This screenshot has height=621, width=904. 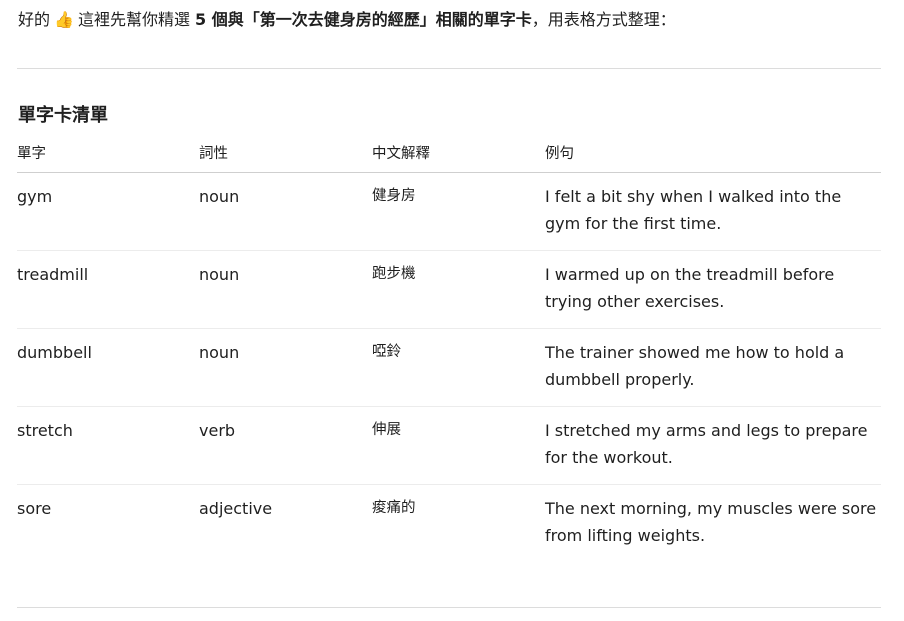 I want to click on word-cell: sore, so click(x=34, y=508).